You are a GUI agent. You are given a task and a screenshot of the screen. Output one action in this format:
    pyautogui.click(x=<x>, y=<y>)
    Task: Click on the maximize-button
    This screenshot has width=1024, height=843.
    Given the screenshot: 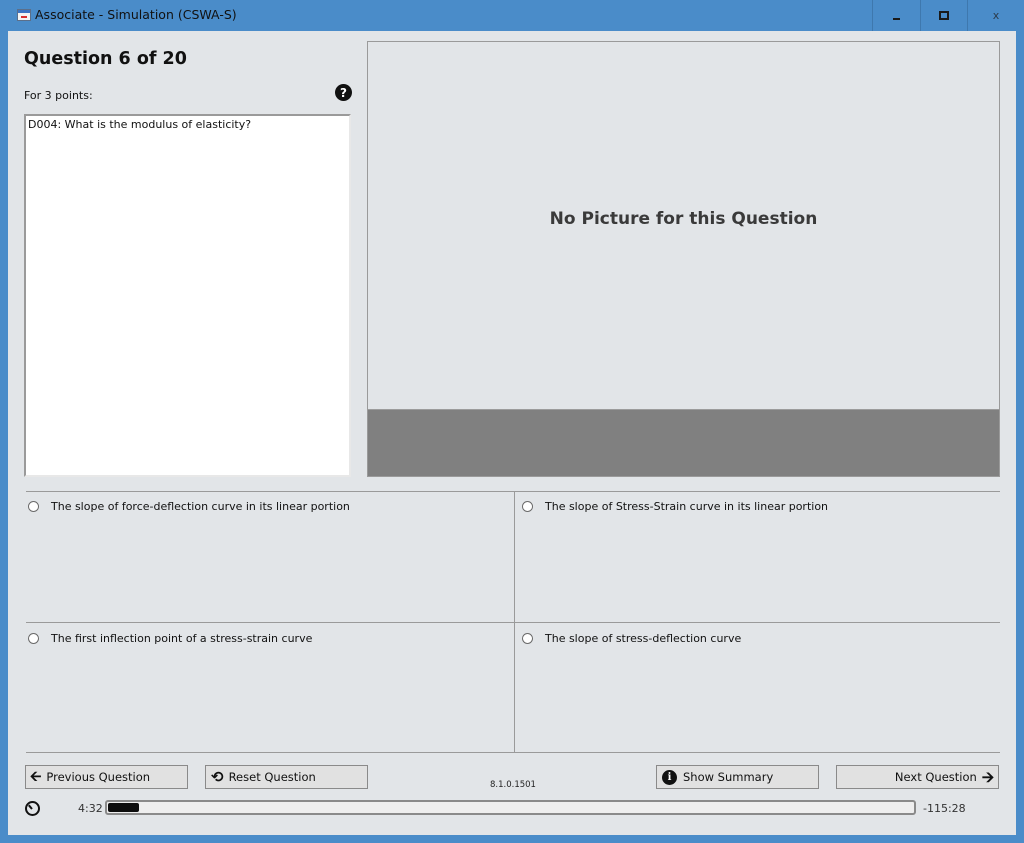 What is the action you would take?
    pyautogui.click(x=943, y=15)
    